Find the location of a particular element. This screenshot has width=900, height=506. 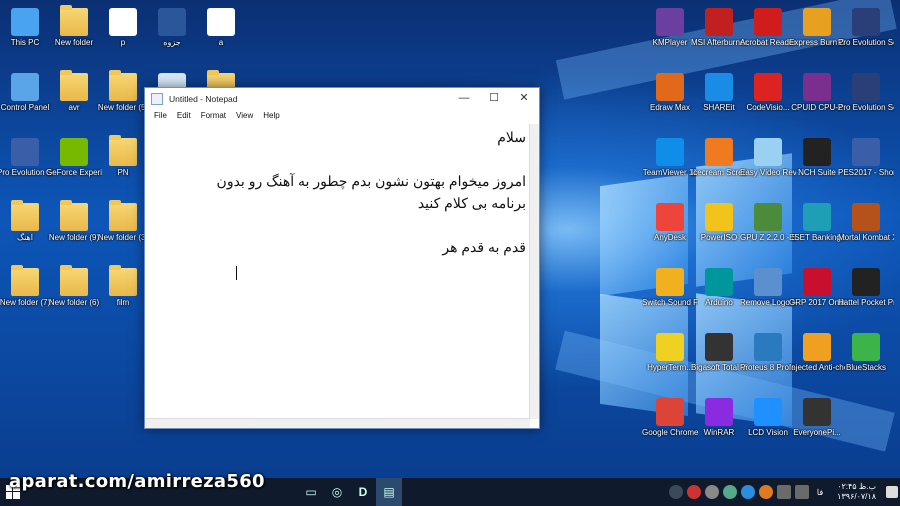

battery-icon is located at coordinates (783, 492).